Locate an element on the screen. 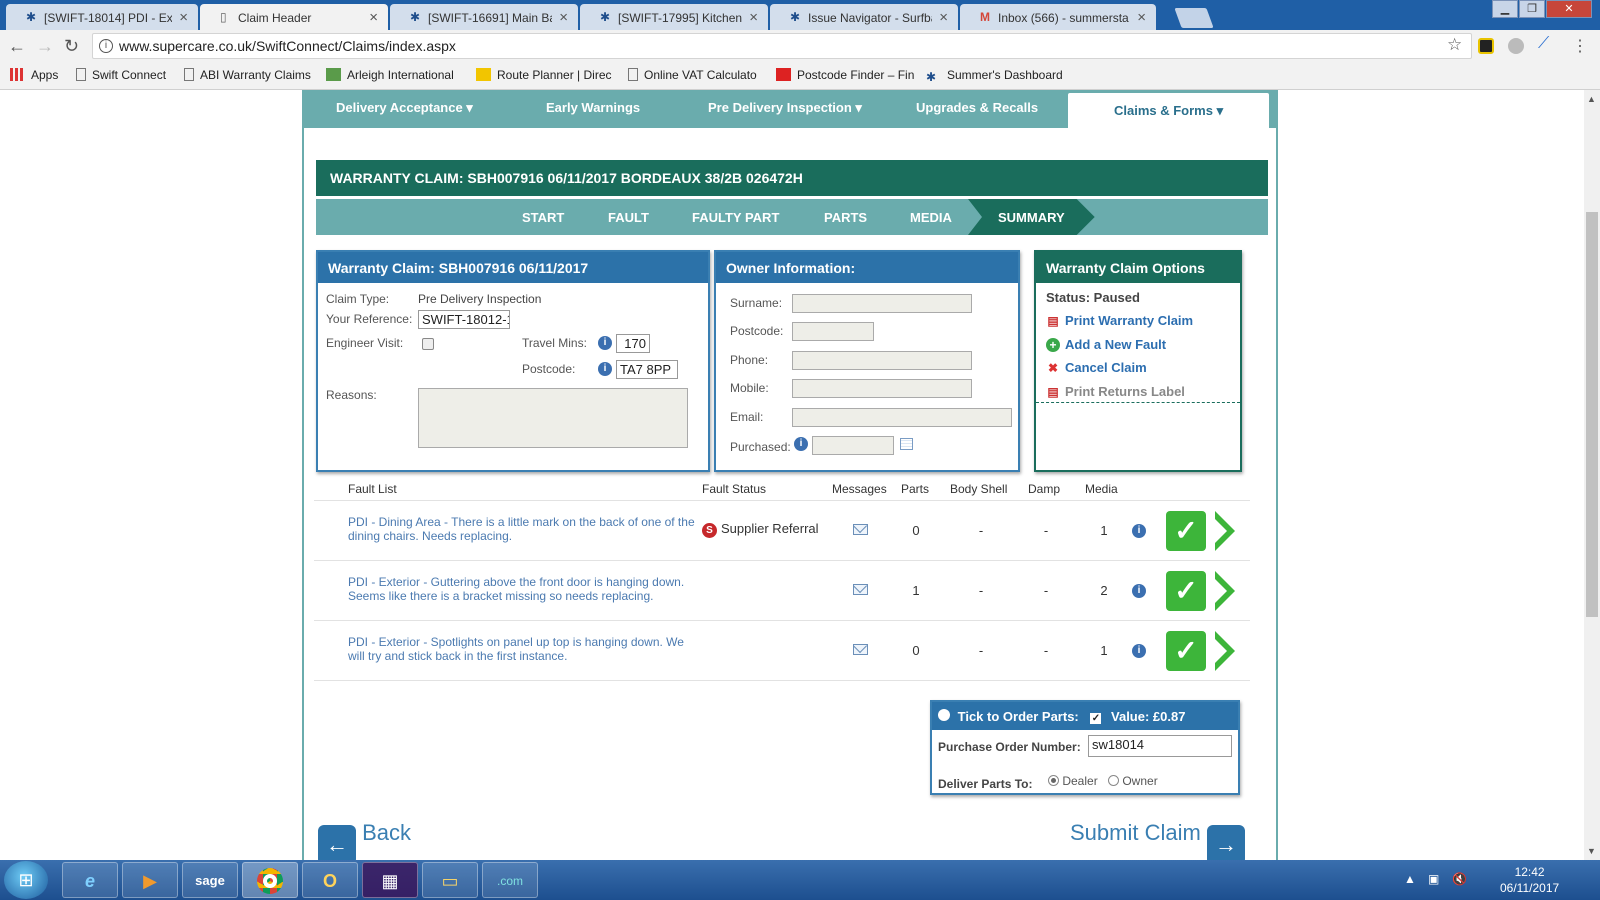  site-info-icon: i is located at coordinates (106, 46).